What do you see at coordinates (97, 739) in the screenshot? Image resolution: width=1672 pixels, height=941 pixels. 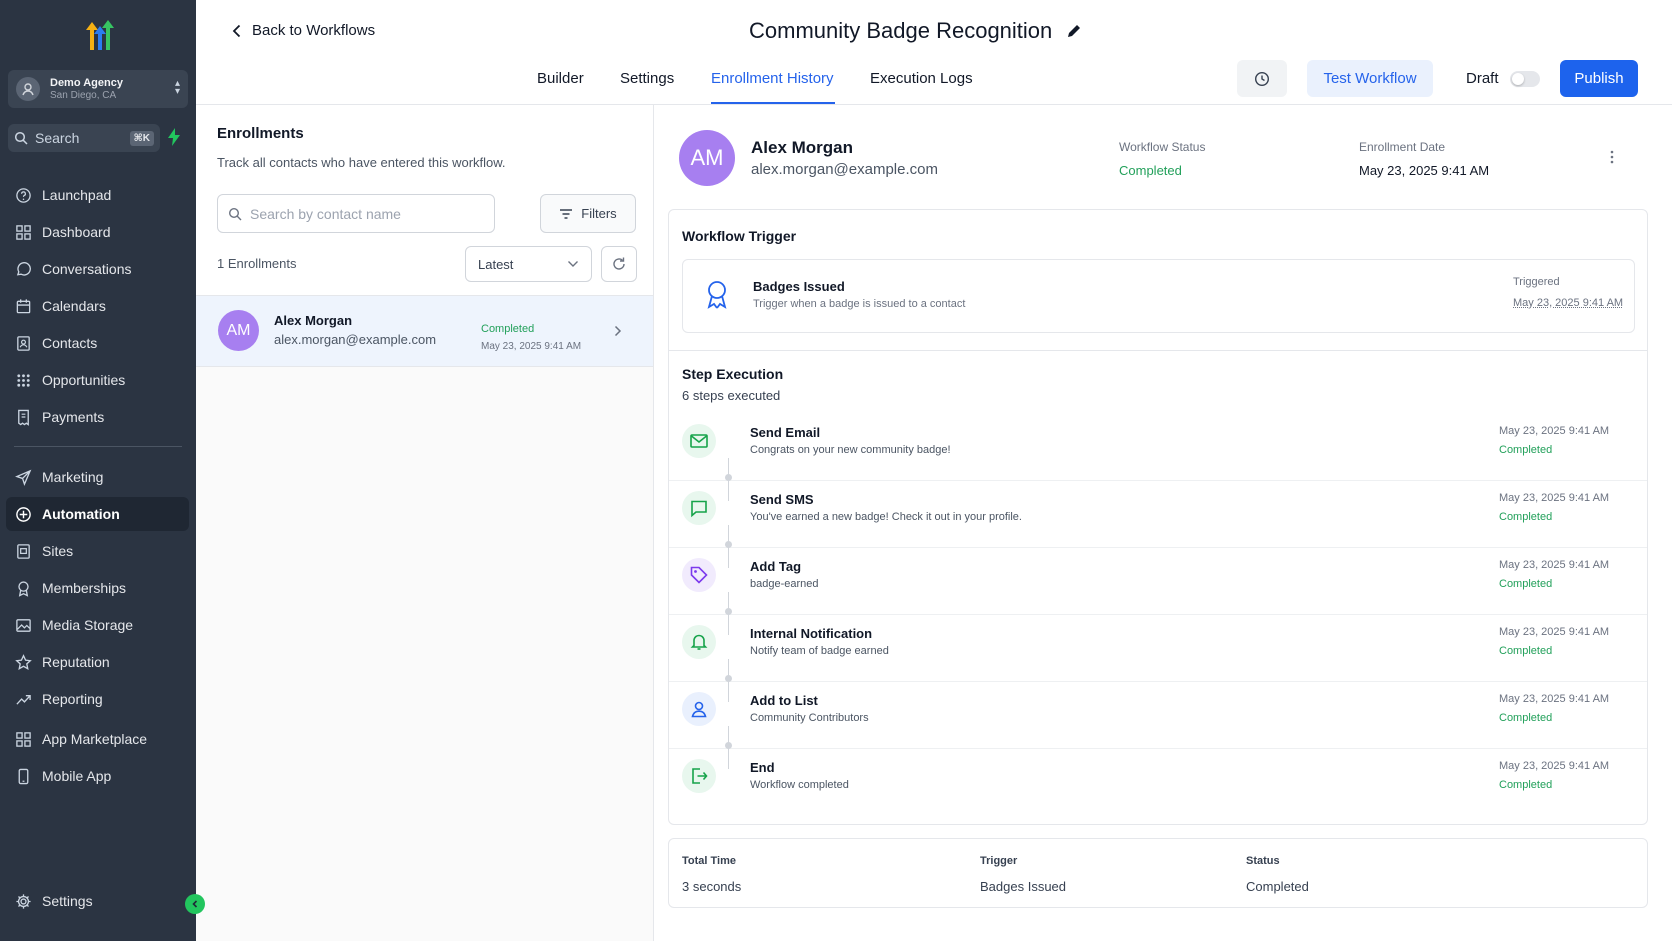 I see `sidebar-item-app-marketplace: App Marketplace` at bounding box center [97, 739].